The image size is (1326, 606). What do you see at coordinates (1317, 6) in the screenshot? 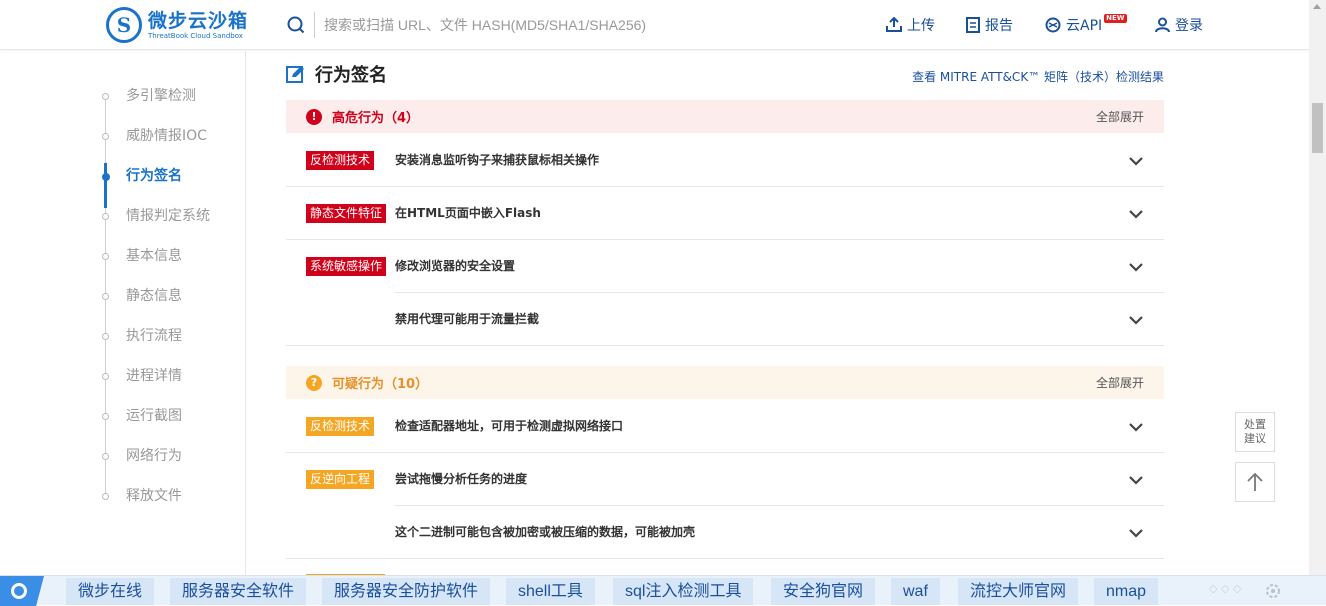
I see `scroll-up-arrow-icon` at bounding box center [1317, 6].